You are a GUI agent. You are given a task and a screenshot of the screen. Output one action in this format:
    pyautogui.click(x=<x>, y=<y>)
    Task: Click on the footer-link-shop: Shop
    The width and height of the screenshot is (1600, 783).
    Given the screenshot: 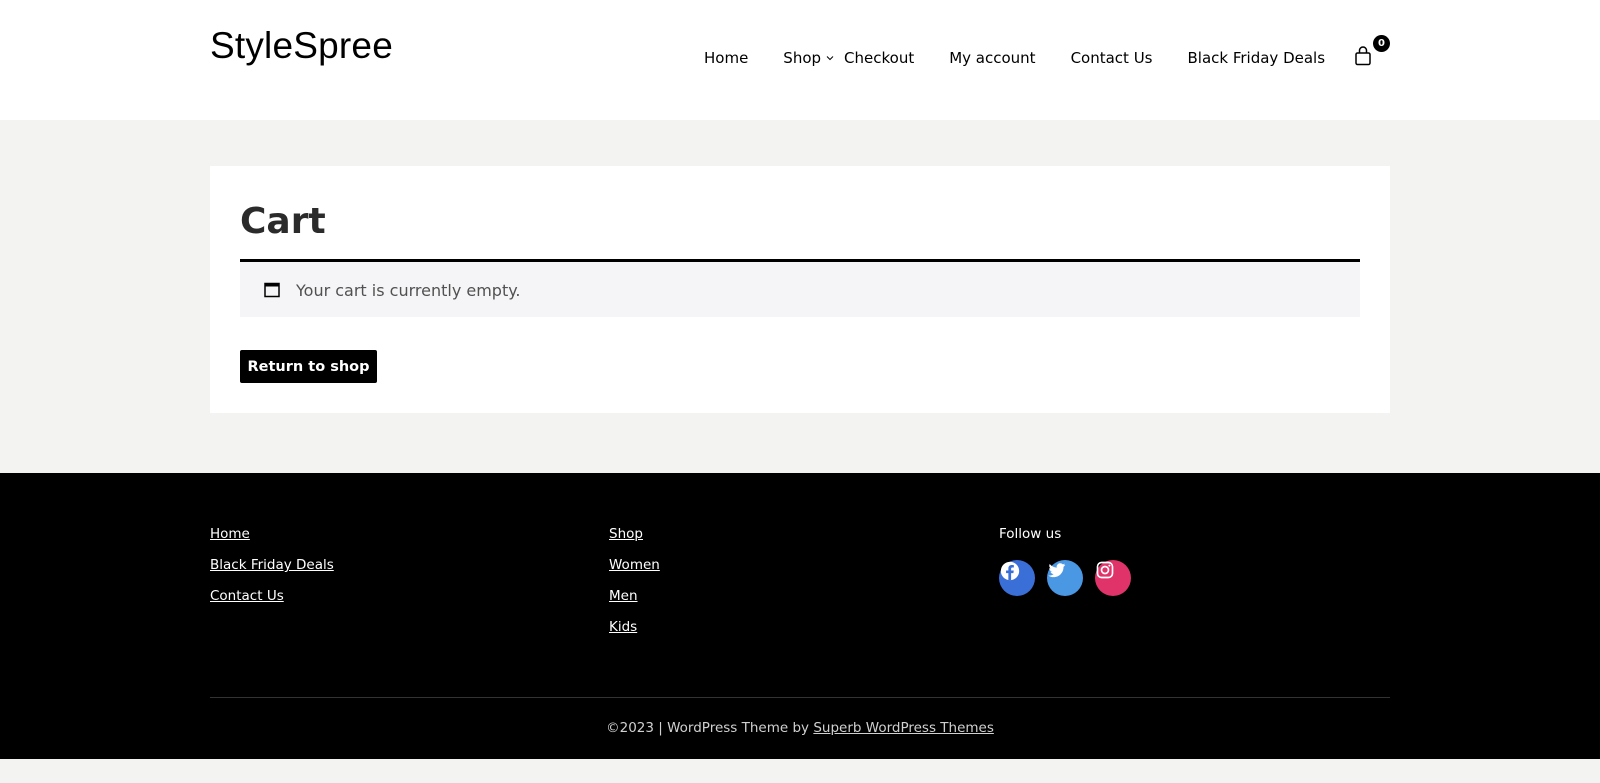 What is the action you would take?
    pyautogui.click(x=634, y=534)
    